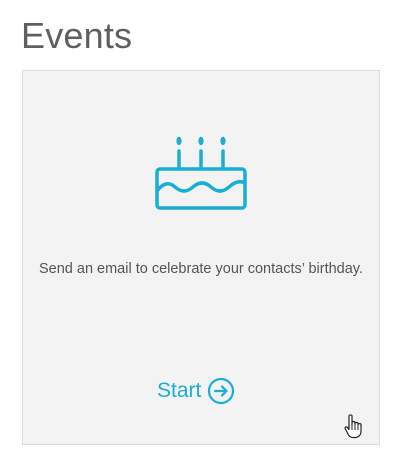  What do you see at coordinates (179, 390) in the screenshot?
I see `start-label: Start` at bounding box center [179, 390].